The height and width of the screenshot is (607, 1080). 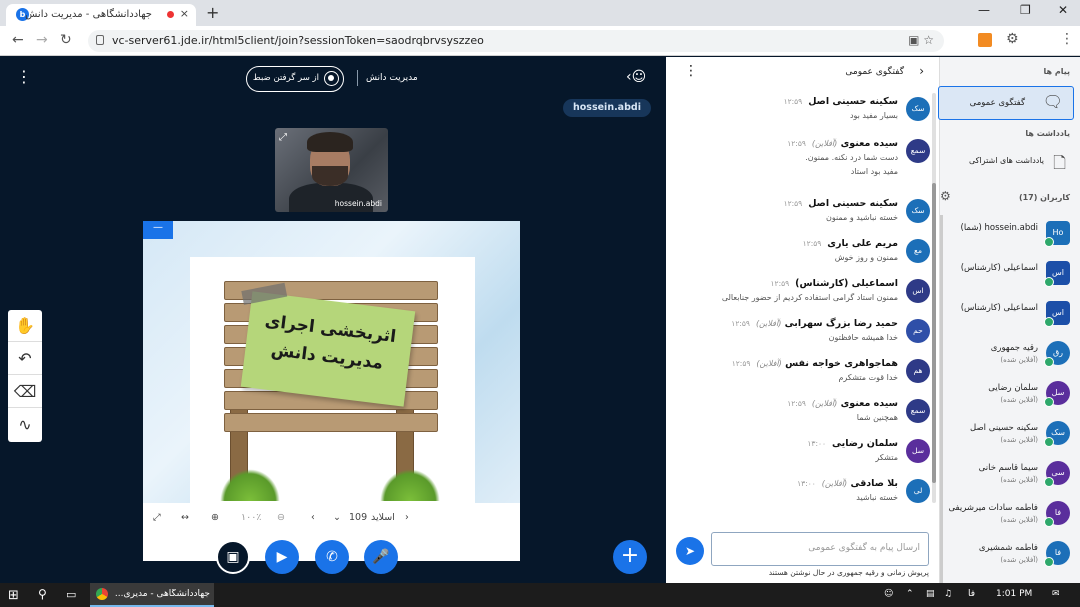 What do you see at coordinates (25, 392) in the screenshot?
I see `trash-icon: ⌫` at bounding box center [25, 392].